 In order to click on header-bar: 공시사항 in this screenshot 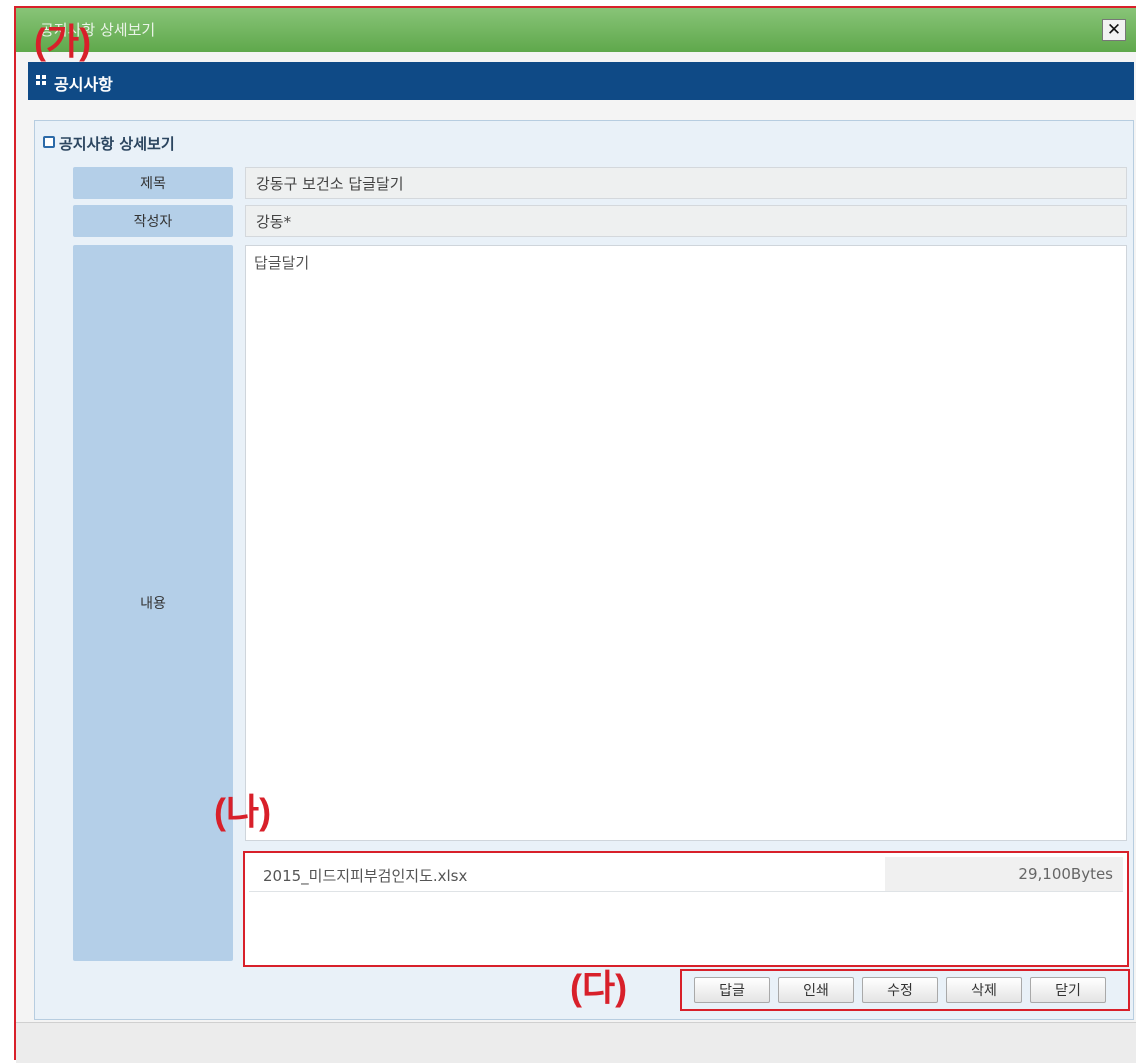, I will do `click(581, 81)`.